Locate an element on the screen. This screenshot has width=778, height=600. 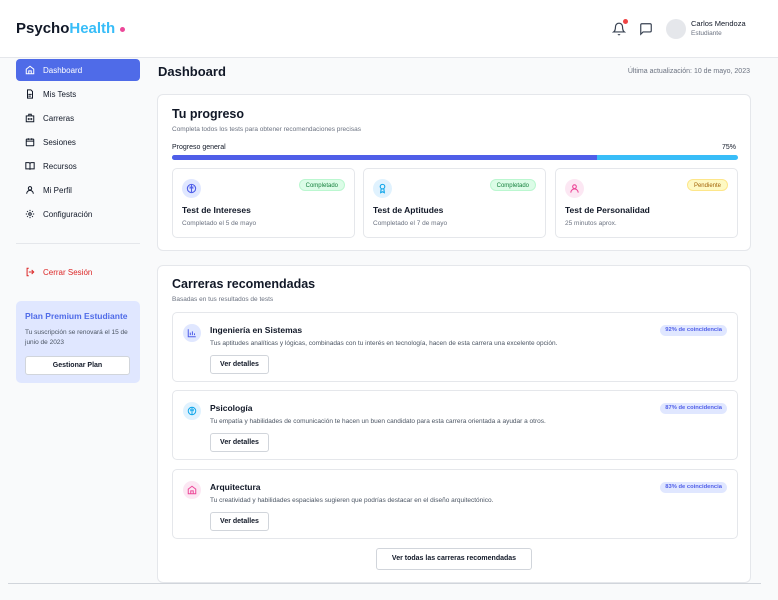
logout-button: Cerrar Sesión is located at coordinates (78, 272).